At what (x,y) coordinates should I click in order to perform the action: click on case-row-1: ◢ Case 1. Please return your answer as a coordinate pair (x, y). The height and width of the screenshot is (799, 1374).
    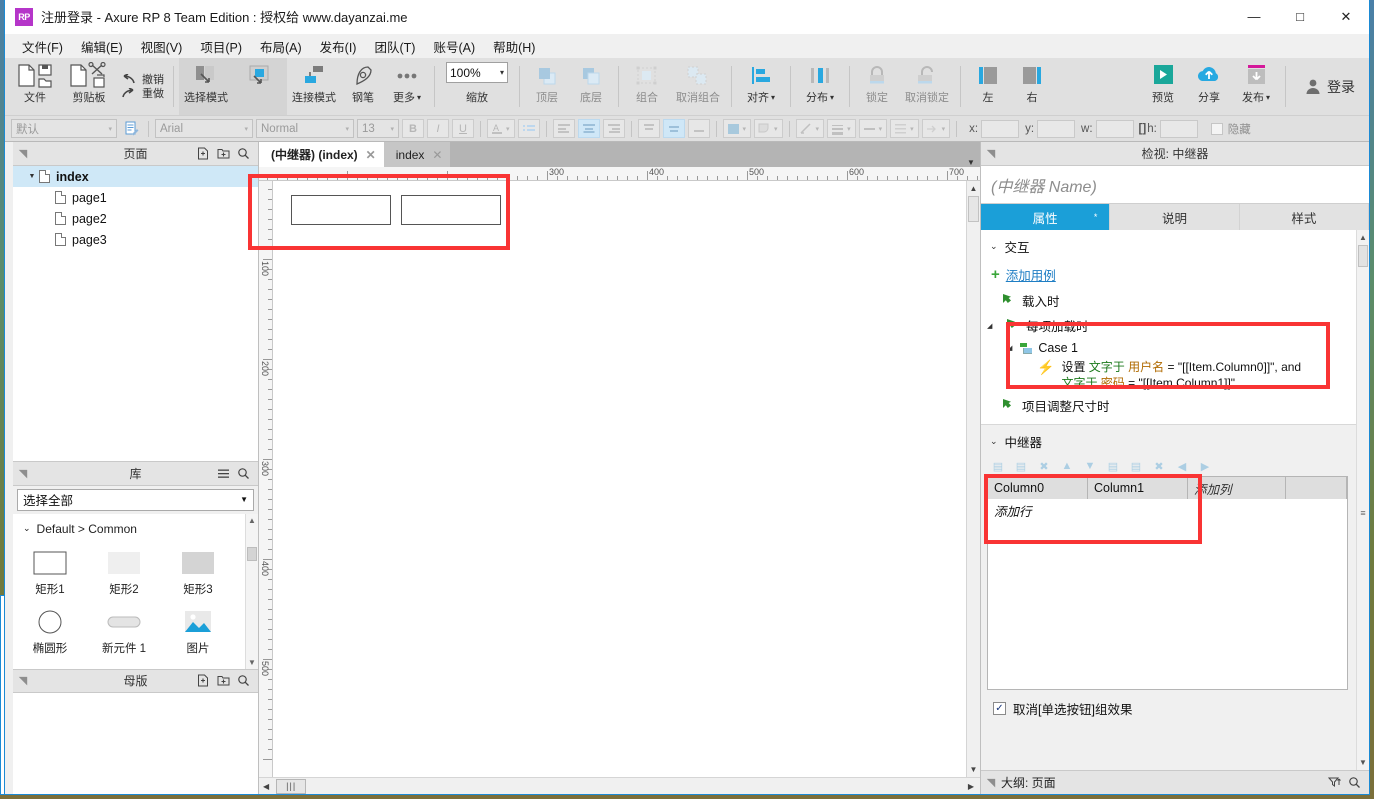
    Looking at the image, I should click on (1168, 347).